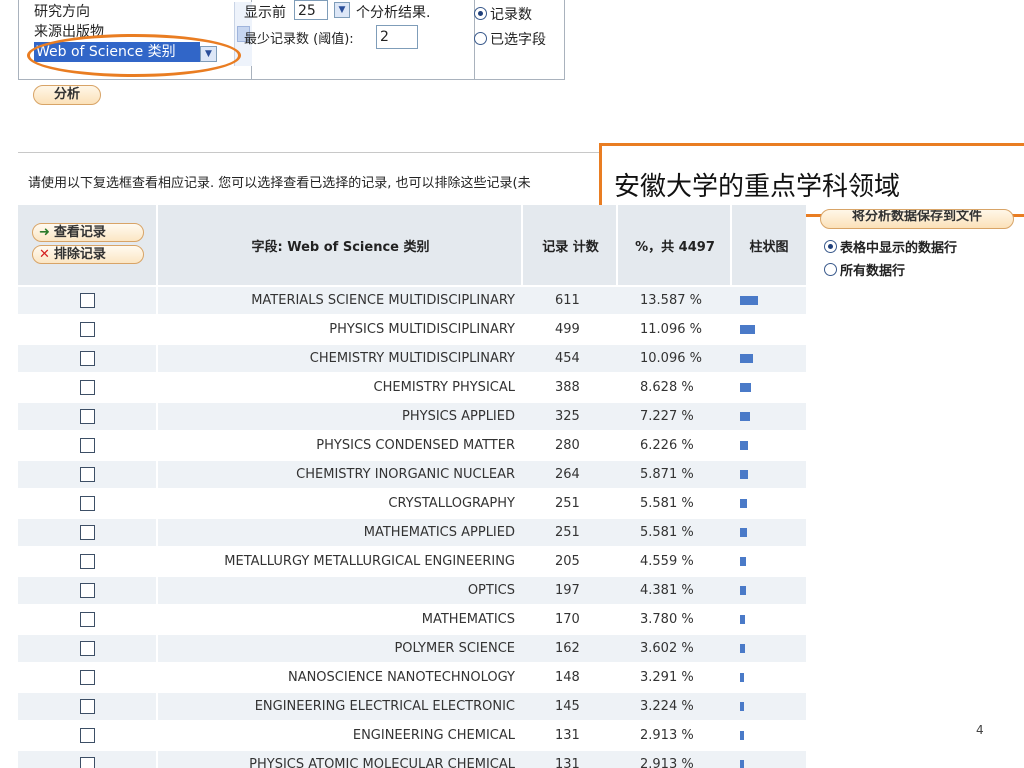 The height and width of the screenshot is (768, 1024). Describe the element at coordinates (570, 245) in the screenshot. I see `column-header-count: 记录 计数` at that location.